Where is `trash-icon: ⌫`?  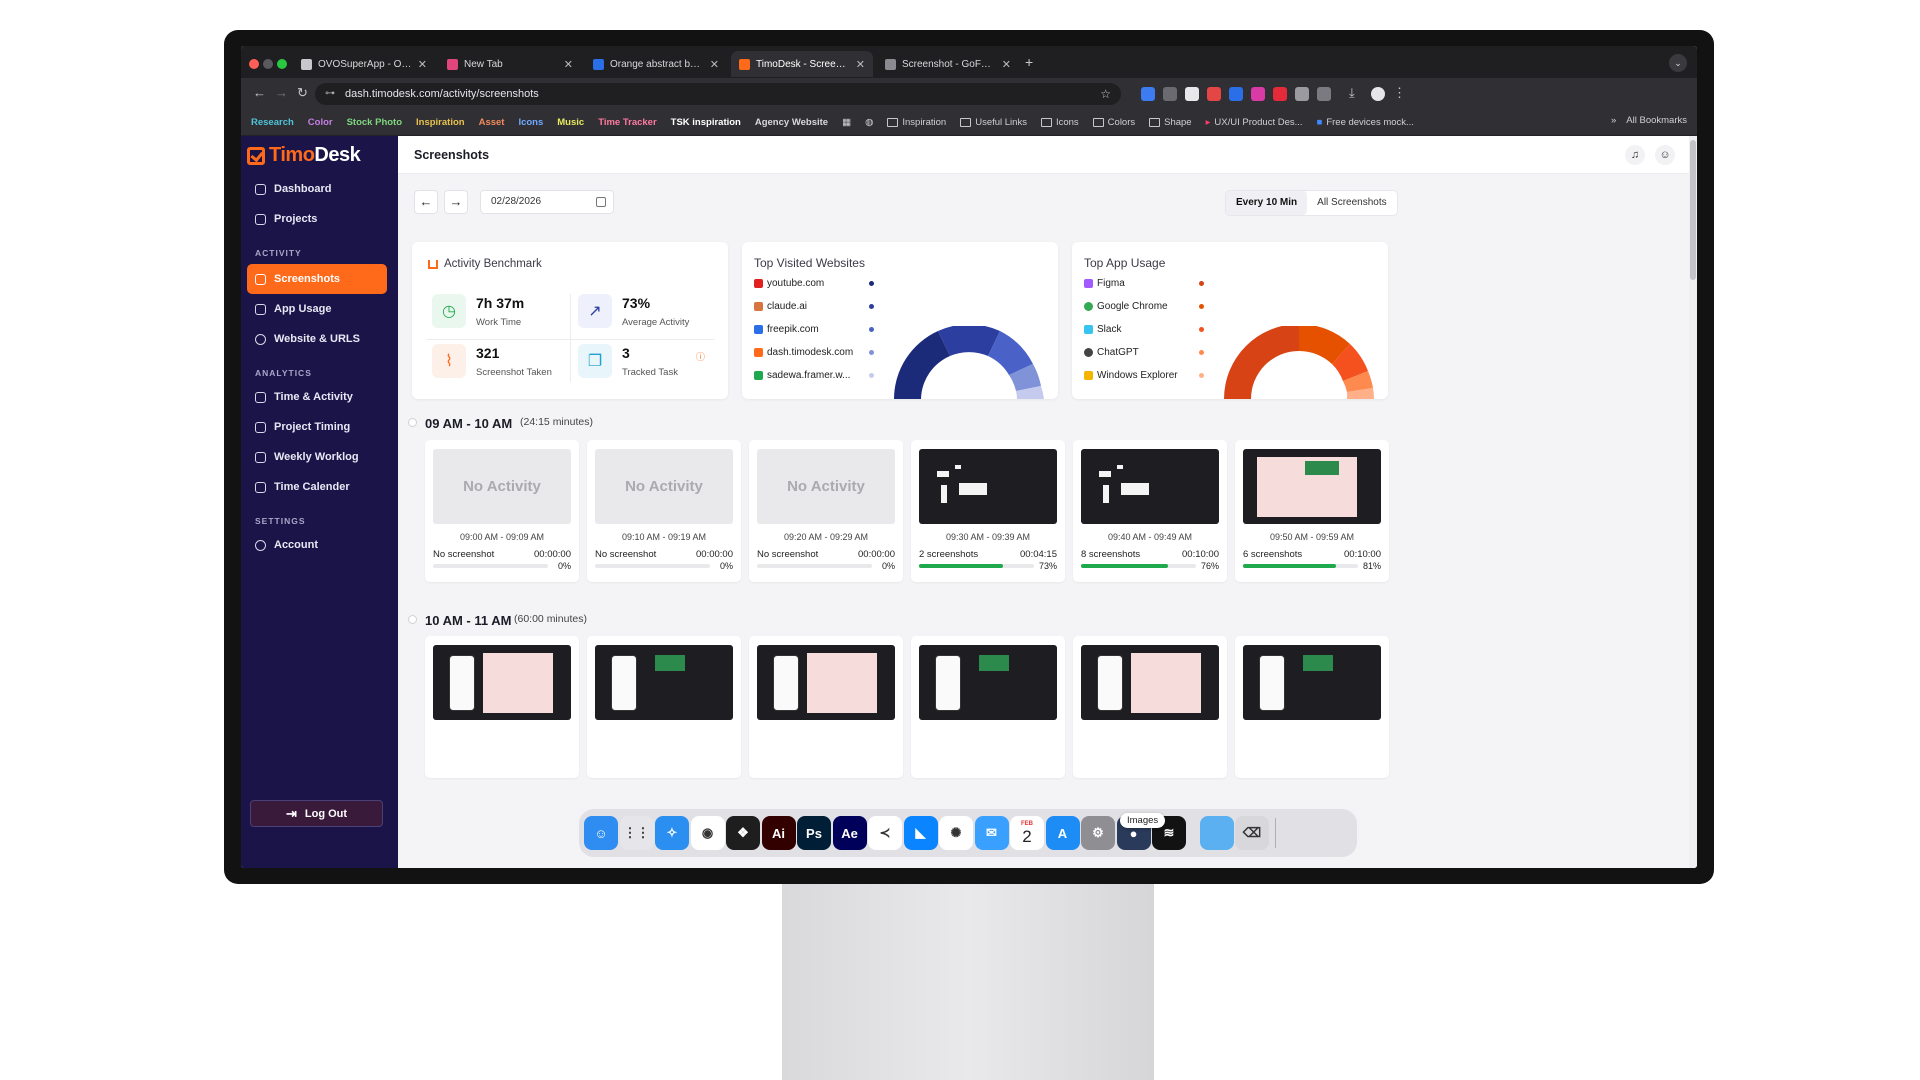 trash-icon: ⌫ is located at coordinates (1252, 833).